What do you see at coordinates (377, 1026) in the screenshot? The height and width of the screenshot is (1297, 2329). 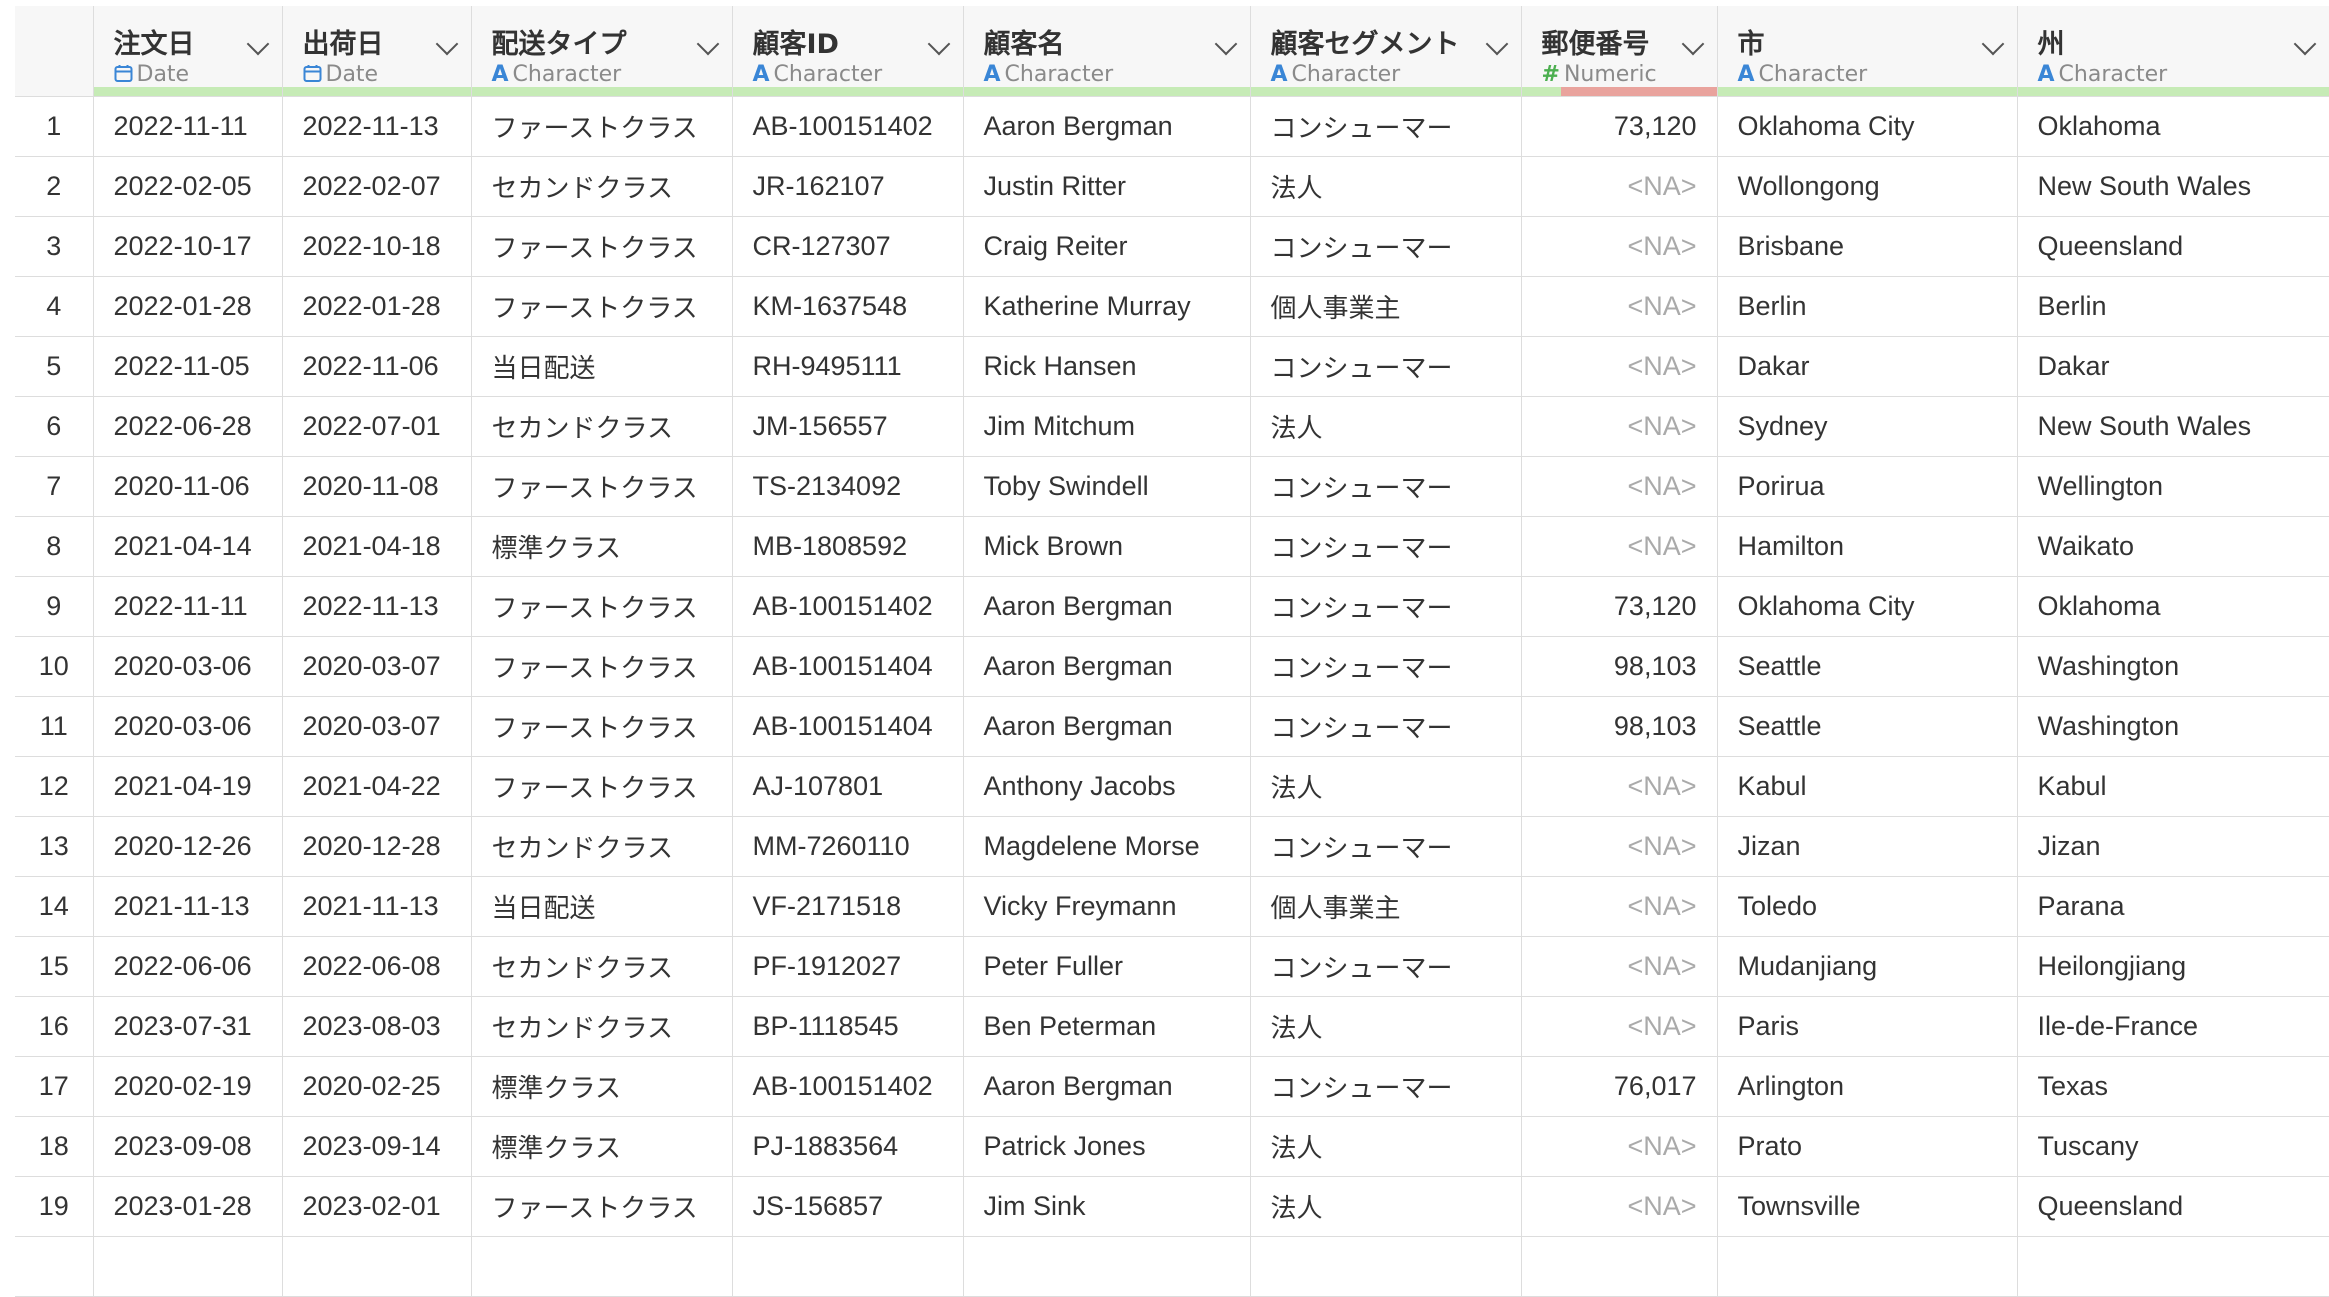 I see `table-cell: 2023-08-03` at bounding box center [377, 1026].